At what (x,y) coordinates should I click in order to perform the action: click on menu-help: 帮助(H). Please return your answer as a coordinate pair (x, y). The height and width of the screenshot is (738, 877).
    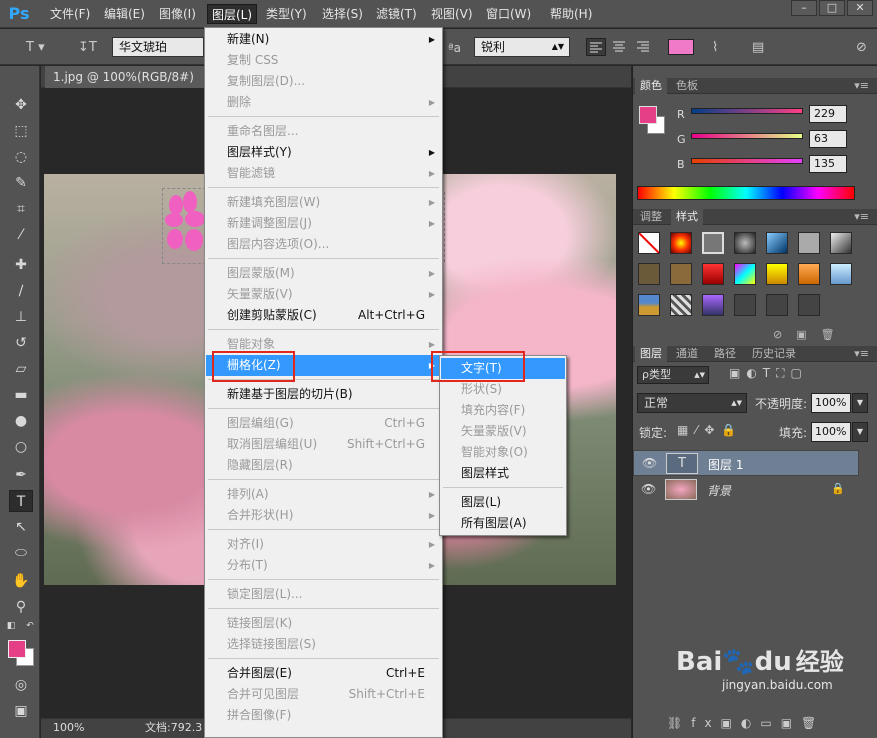
    Looking at the image, I should click on (571, 14).